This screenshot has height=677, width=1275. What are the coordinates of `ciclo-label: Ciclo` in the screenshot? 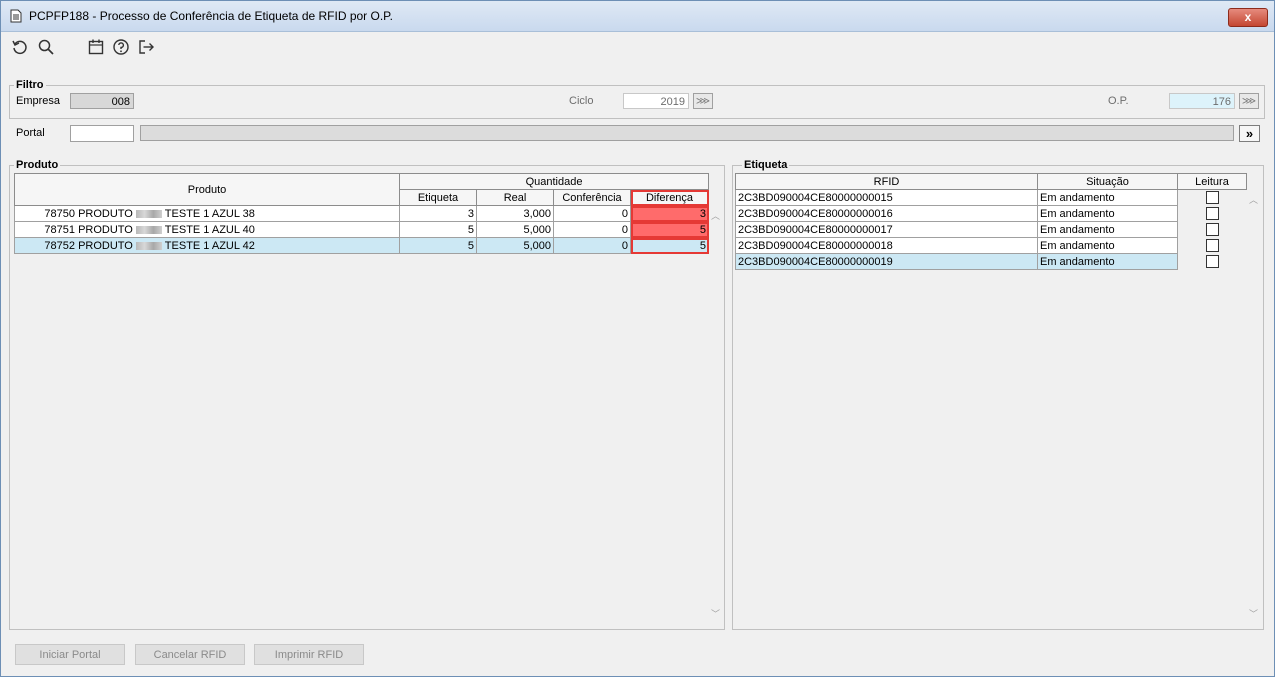 It's located at (581, 101).